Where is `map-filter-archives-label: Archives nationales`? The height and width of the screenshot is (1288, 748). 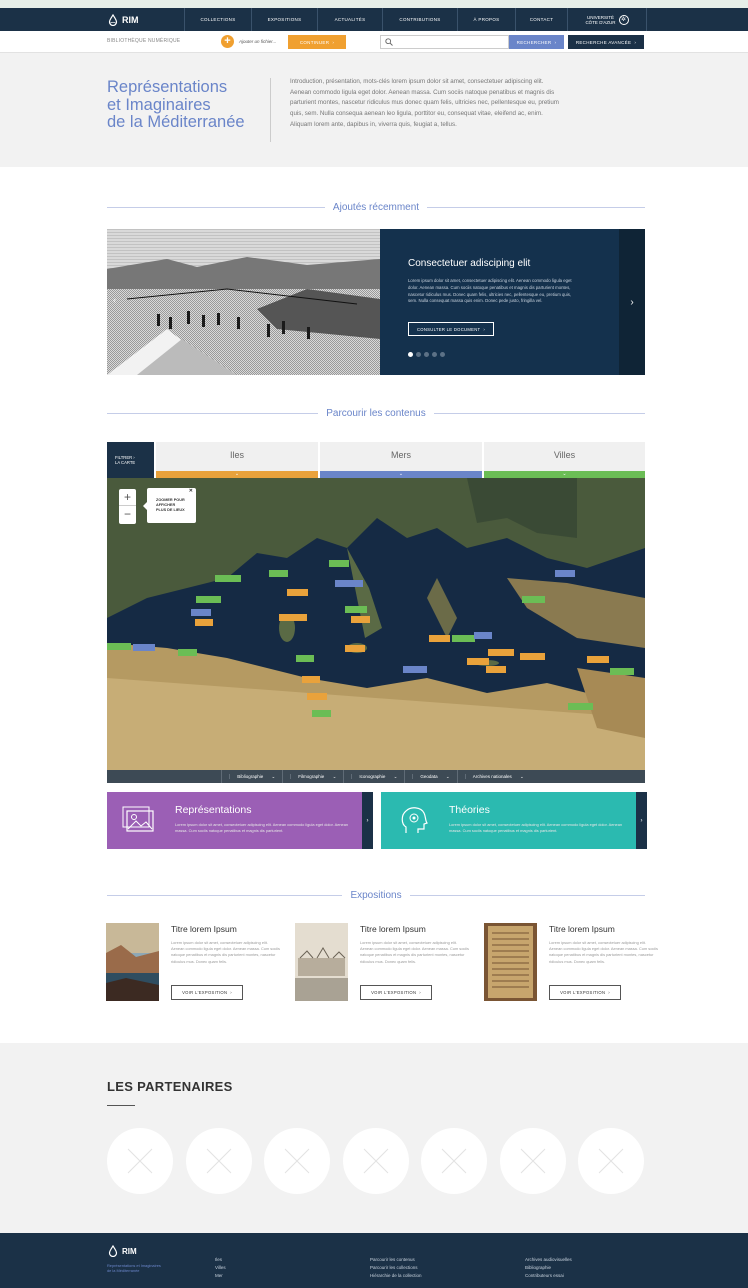
map-filter-archives-label: Archives nationales is located at coordinates (491, 776).